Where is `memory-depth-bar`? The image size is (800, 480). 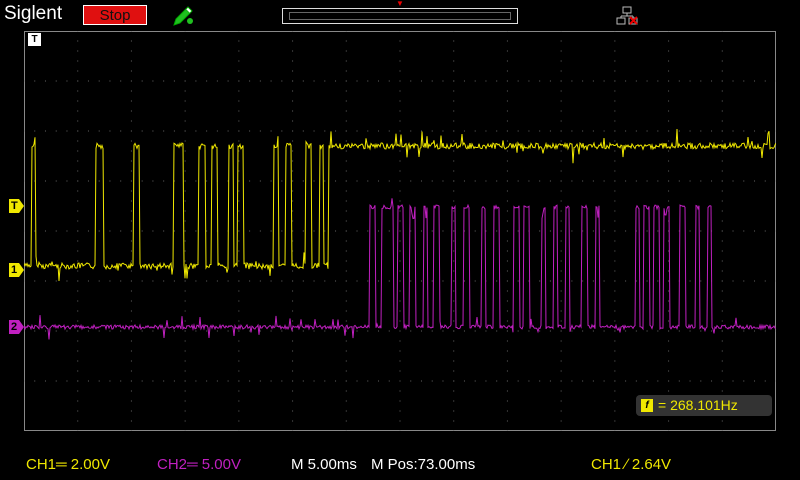 memory-depth-bar is located at coordinates (400, 16).